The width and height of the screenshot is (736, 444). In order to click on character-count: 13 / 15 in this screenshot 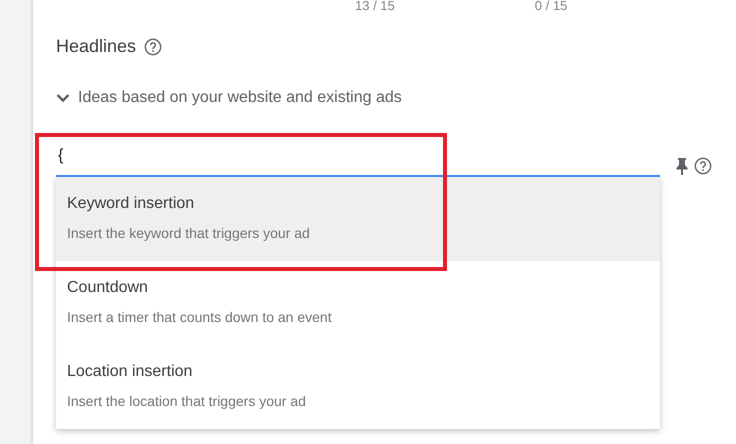, I will do `click(375, 6)`.